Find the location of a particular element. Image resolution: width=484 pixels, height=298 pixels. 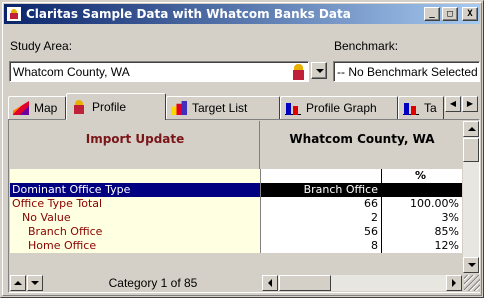

row-percent is located at coordinates (422, 190).